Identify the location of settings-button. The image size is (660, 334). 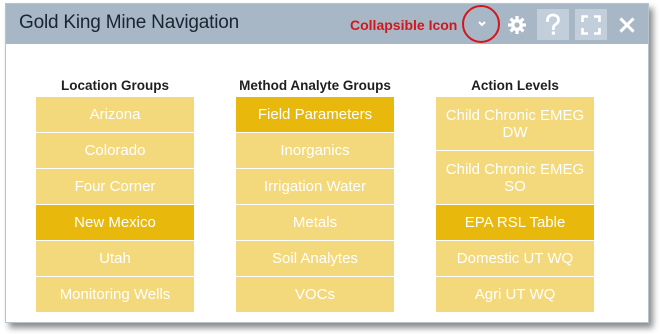
(517, 24).